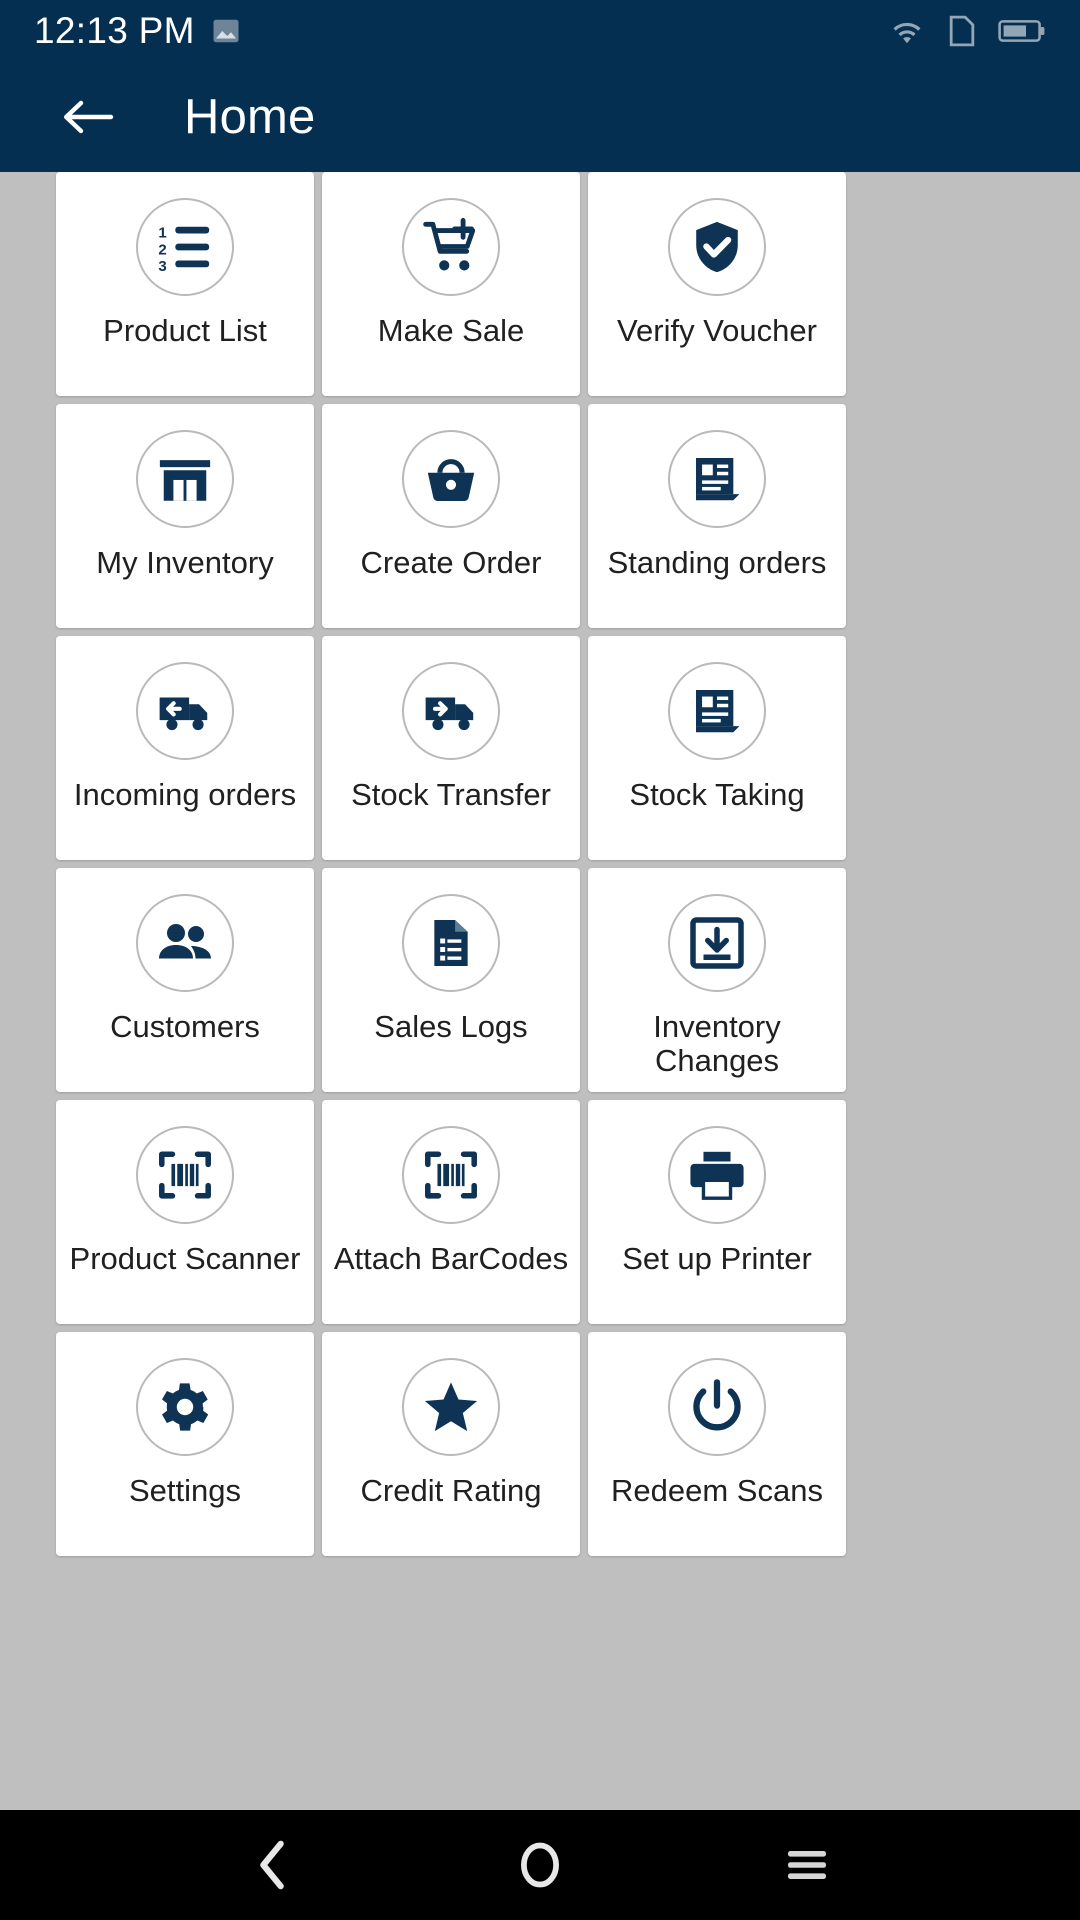 The height and width of the screenshot is (1920, 1080). What do you see at coordinates (717, 247) in the screenshot?
I see `shield-check-icon` at bounding box center [717, 247].